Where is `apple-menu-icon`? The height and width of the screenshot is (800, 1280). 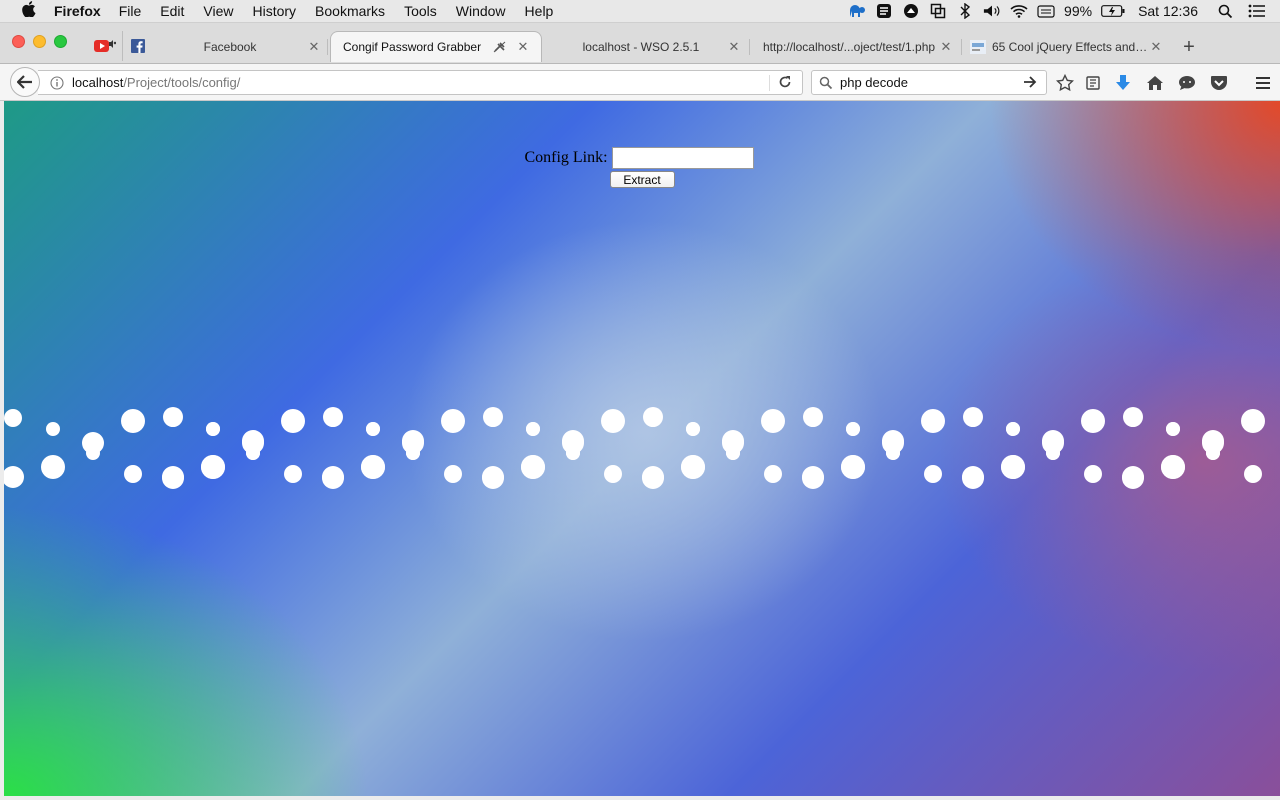 apple-menu-icon is located at coordinates (29, 11).